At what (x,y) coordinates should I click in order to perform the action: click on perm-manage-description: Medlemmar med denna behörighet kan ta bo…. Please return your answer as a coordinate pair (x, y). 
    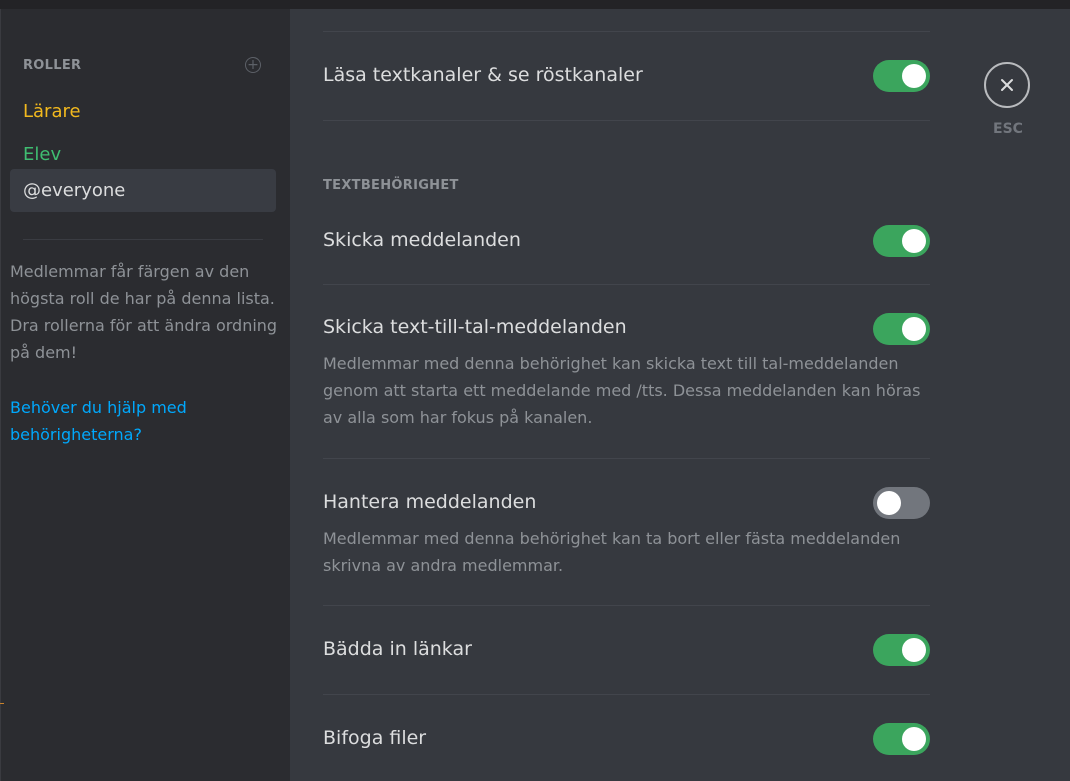
    Looking at the image, I should click on (612, 552).